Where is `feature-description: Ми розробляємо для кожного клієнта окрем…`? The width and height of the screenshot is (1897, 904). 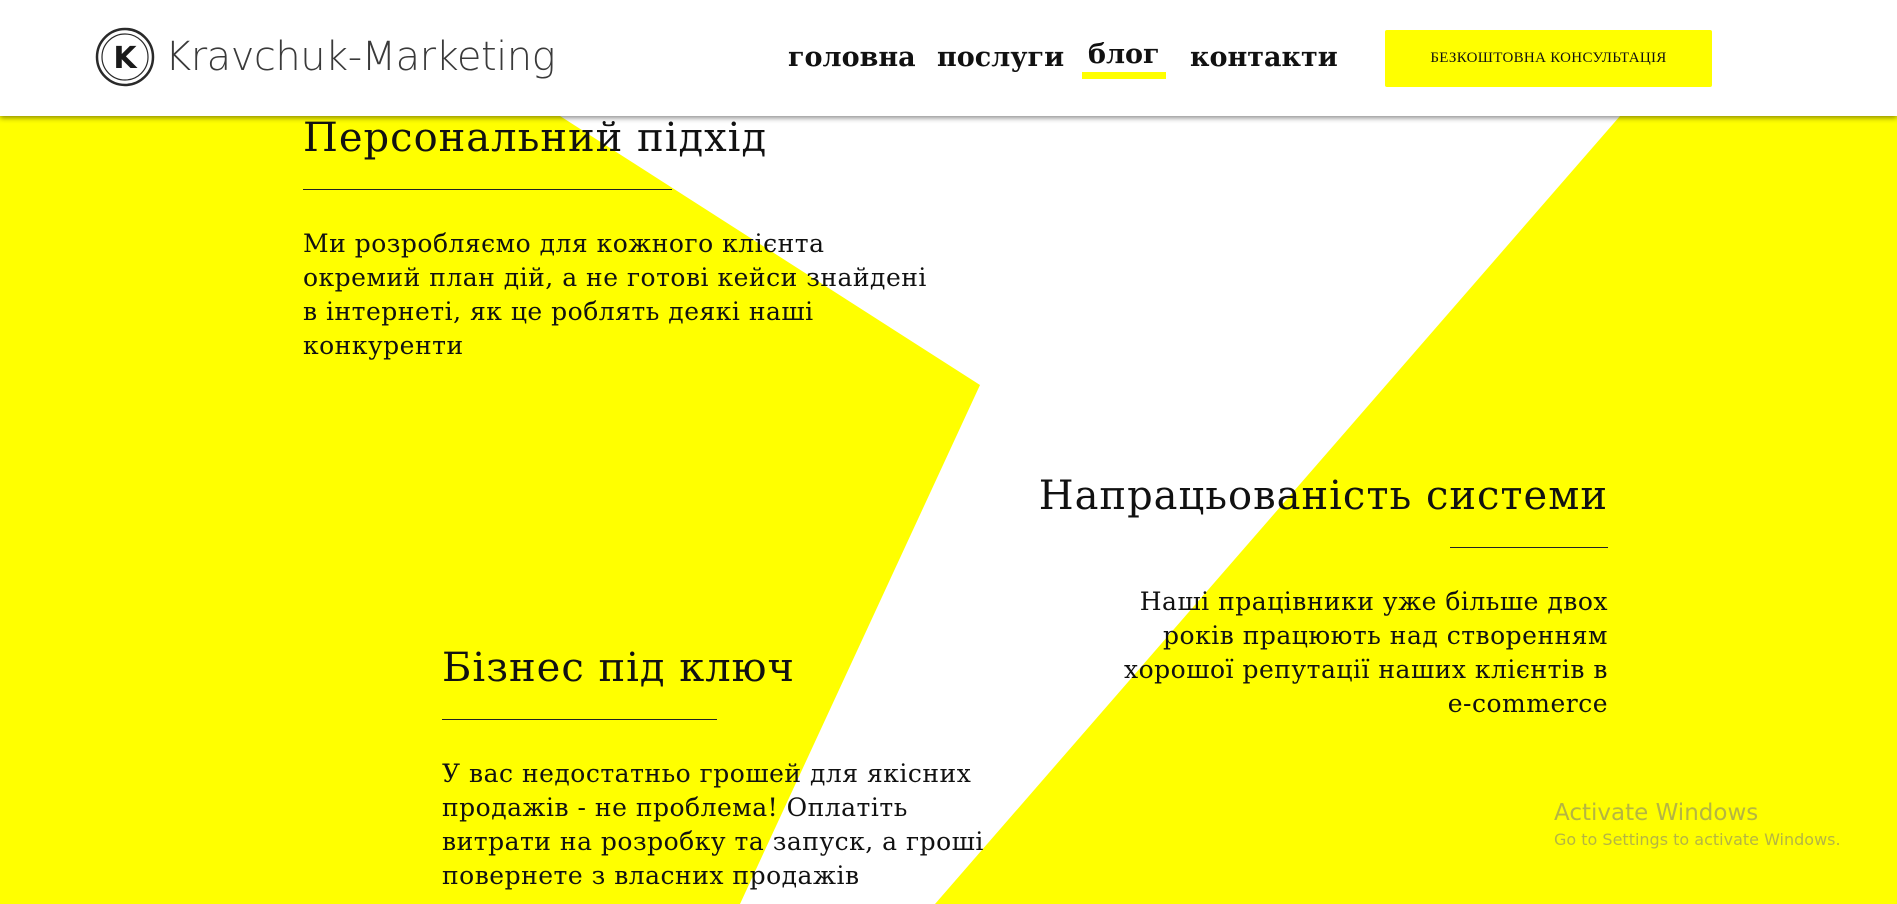
feature-description: Ми розробляємо для кожного клієнта окрем… is located at coordinates (653, 295).